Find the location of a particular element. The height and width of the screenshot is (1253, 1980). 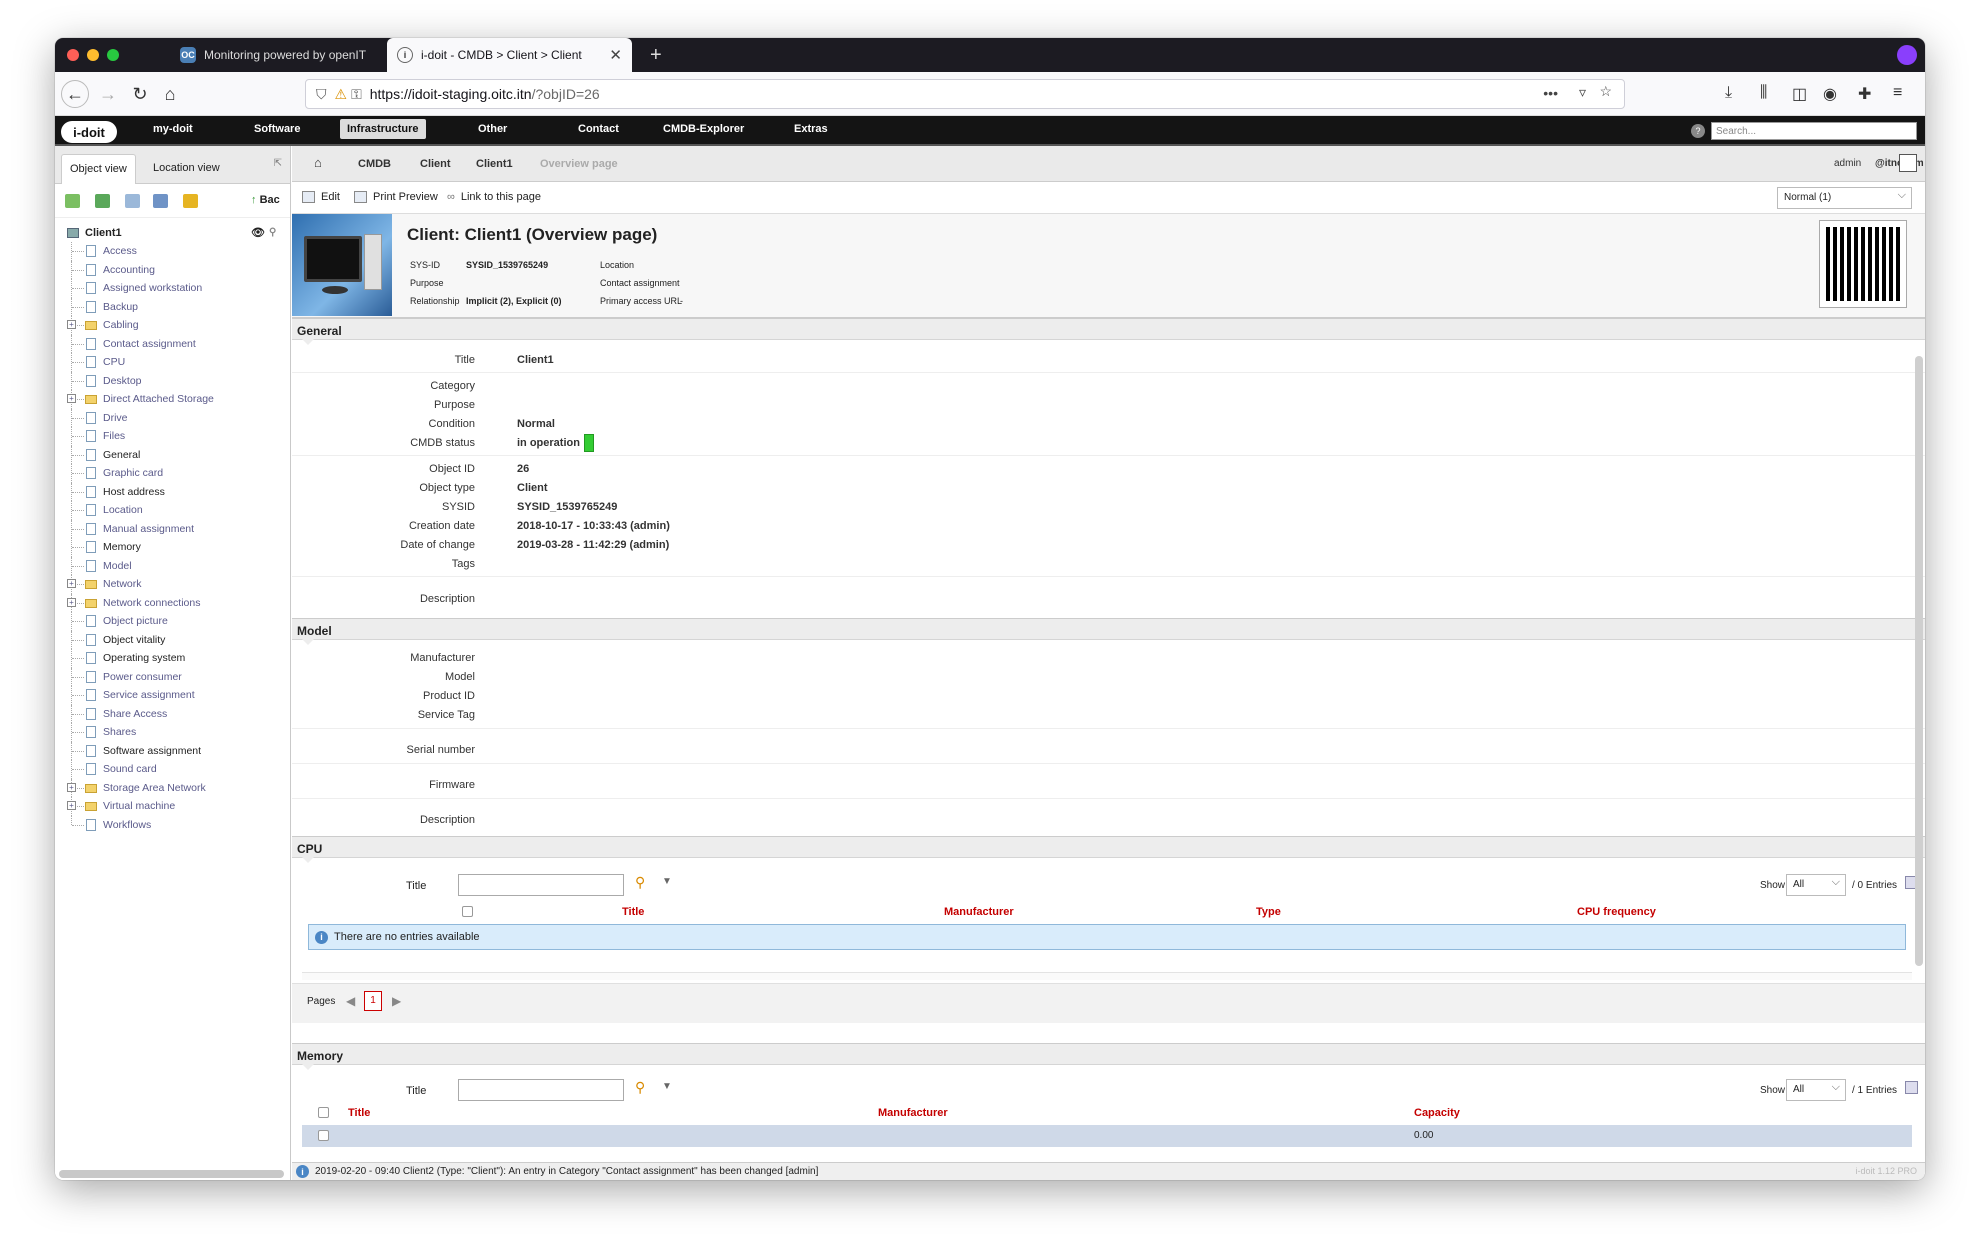

view-mode-select: Normal (1) is located at coordinates (1844, 198).